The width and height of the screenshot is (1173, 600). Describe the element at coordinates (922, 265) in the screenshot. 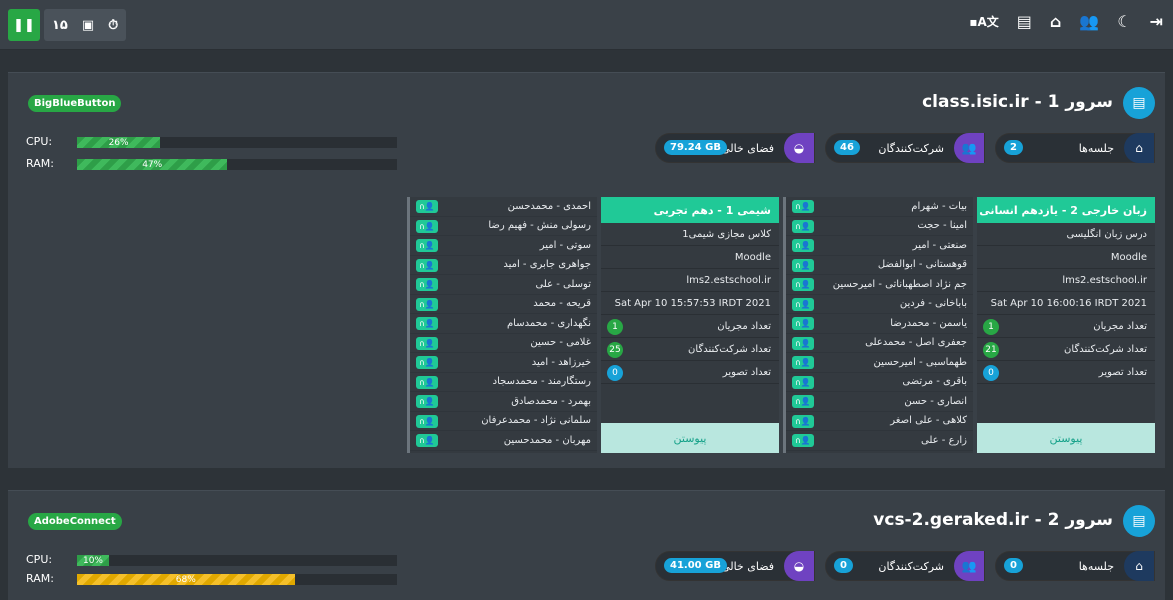

I see `user-name: قوهستانی - ابوالفضل` at that location.